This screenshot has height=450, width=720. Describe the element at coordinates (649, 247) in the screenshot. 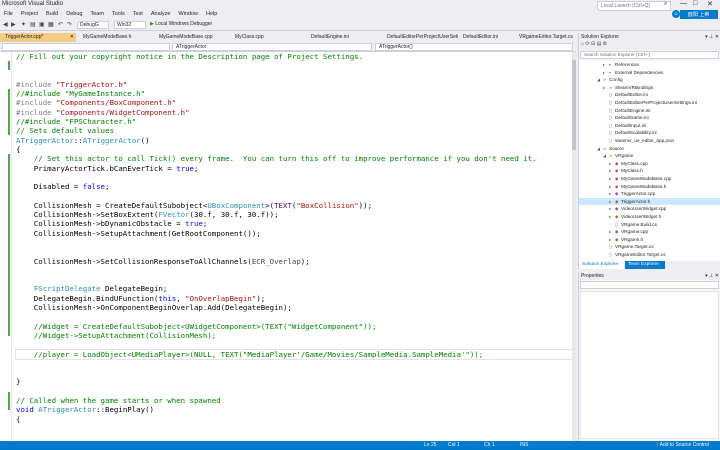

I see `tree-item: ▯ VRgame.Target.cs` at that location.